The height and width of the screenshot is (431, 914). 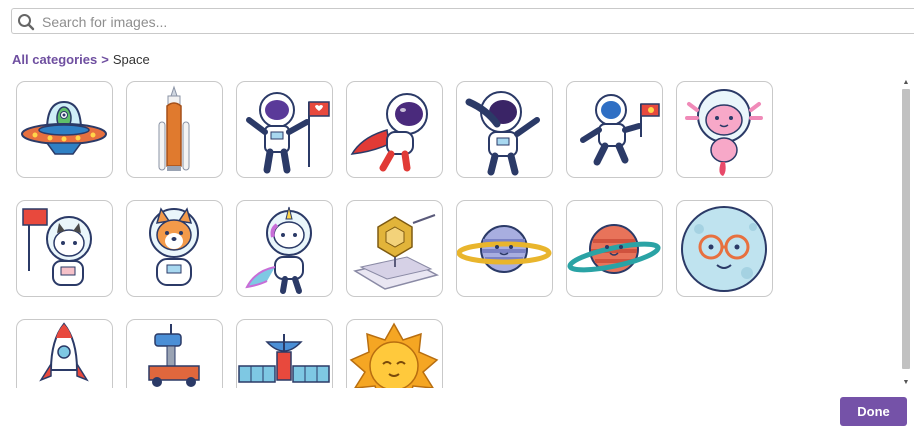 I want to click on space-telescope-image, so click(x=396, y=252).